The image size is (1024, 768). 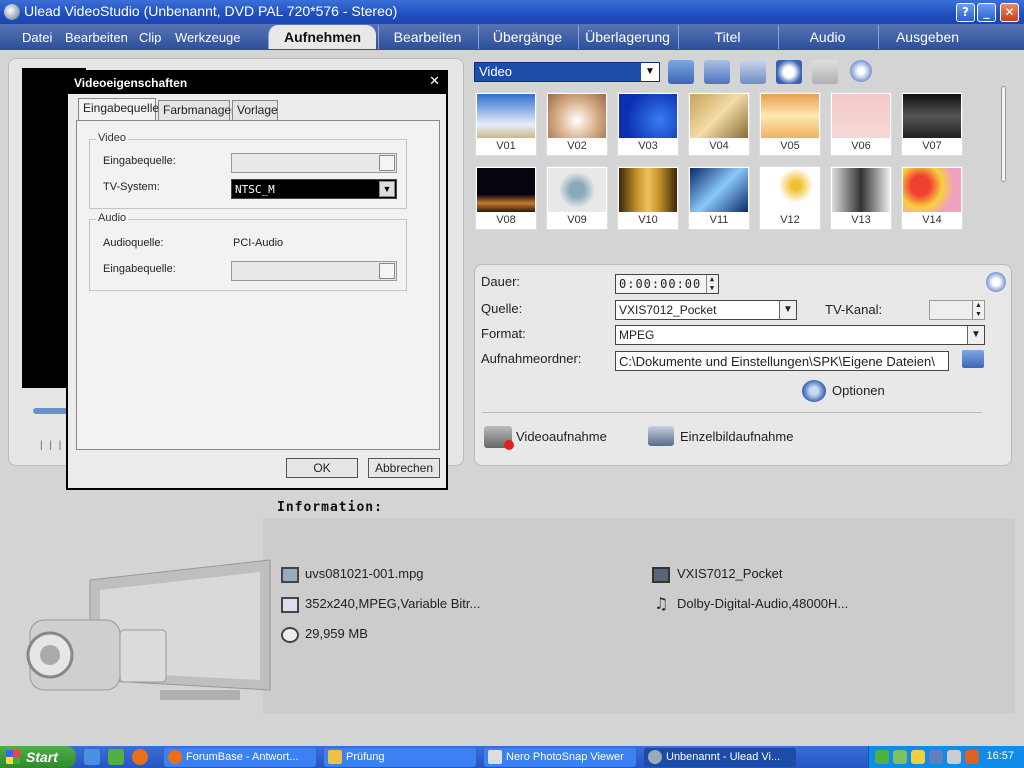 I want to click on tab-ausgeben: Ausgeben, so click(x=927, y=37).